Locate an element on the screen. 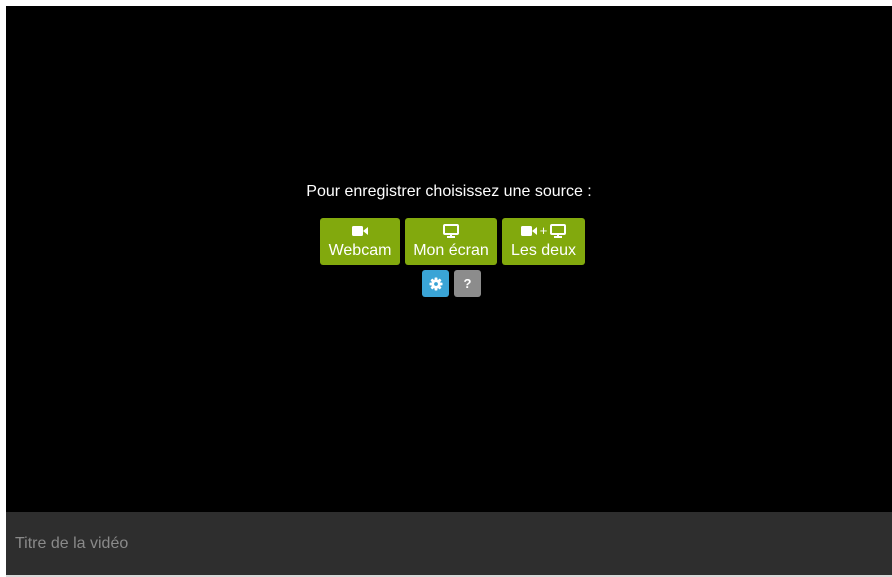 Image resolution: width=892 pixels, height=577 pixels. screen-source-button: Mon écran is located at coordinates (451, 241).